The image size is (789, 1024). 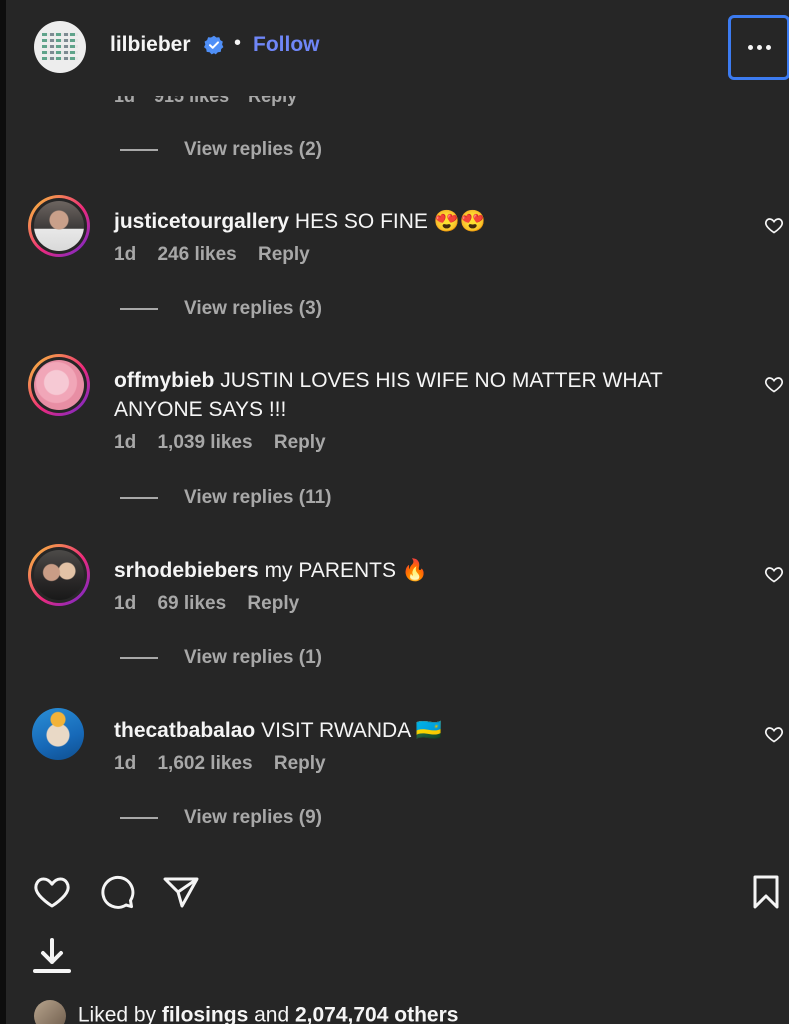 I want to click on view-replies-button: View replies (9), so click(x=221, y=819).